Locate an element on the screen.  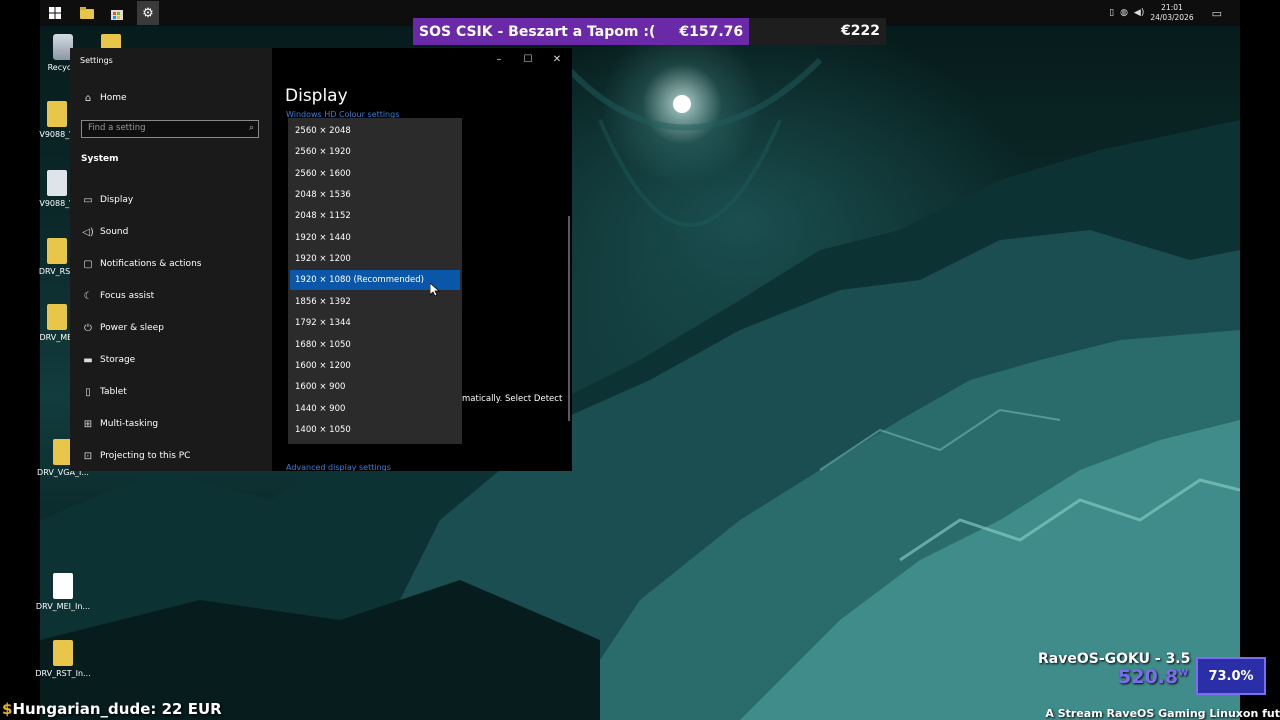
nav-item-label: Notifications & actions is located at coordinates (151, 264).